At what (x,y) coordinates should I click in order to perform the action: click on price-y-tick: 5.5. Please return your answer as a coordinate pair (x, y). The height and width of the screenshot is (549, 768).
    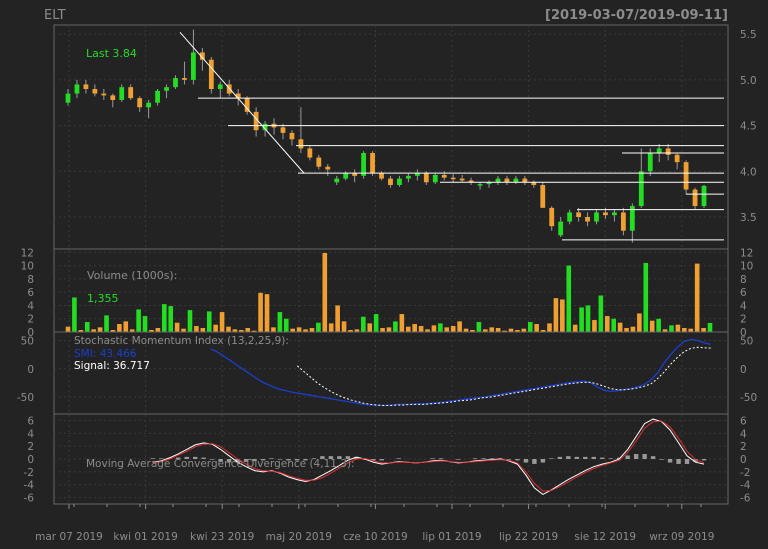
    Looking at the image, I should click on (748, 35).